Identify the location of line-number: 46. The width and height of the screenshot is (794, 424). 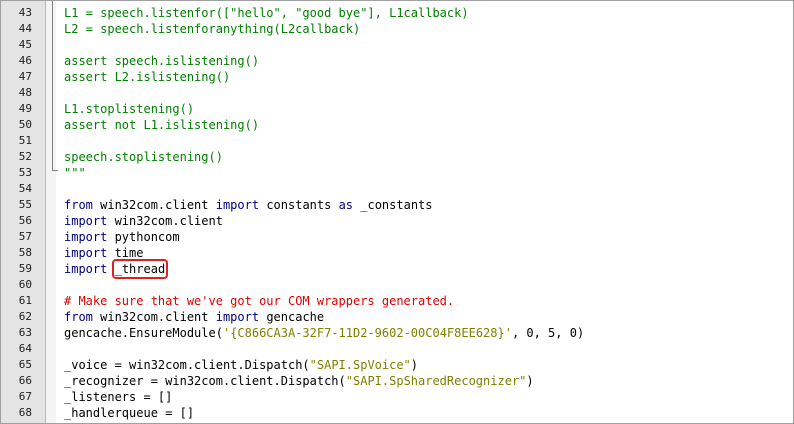
(25, 60).